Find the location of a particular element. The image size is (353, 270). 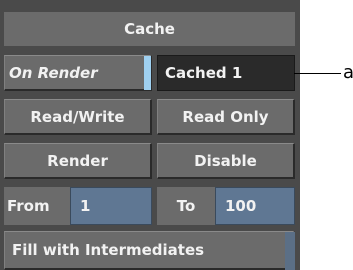

on-render-button: On Render is located at coordinates (78, 73).